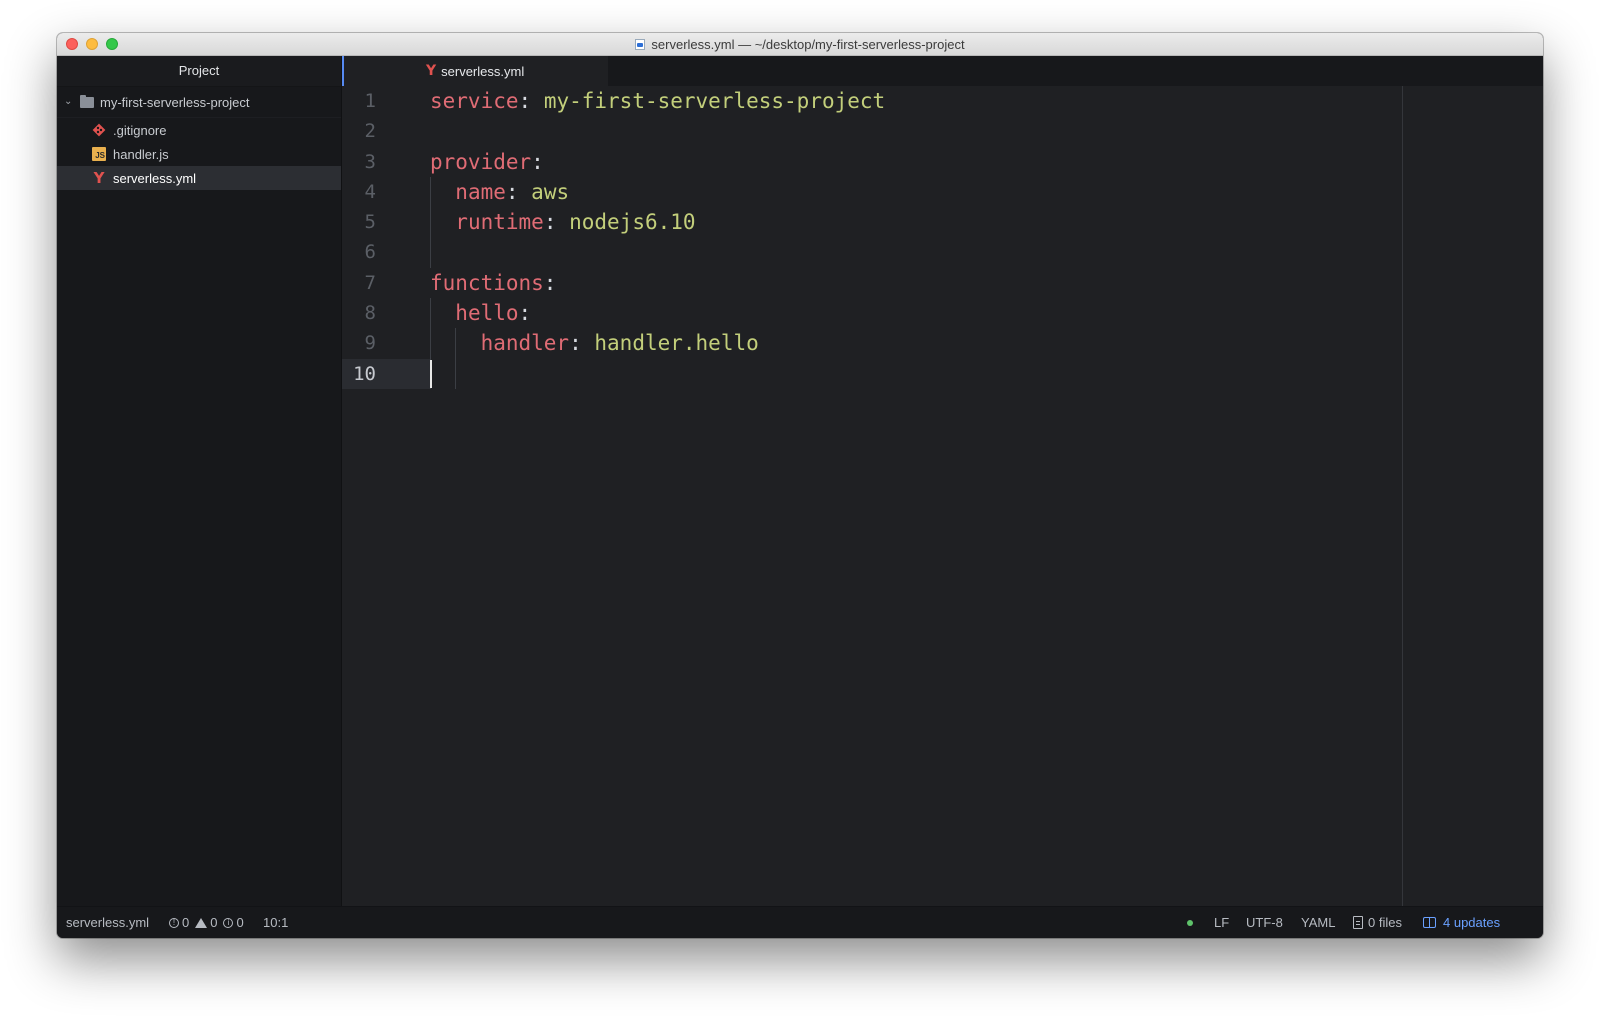 This screenshot has width=1600, height=1020. What do you see at coordinates (370, 191) in the screenshot?
I see `line-number: 4` at bounding box center [370, 191].